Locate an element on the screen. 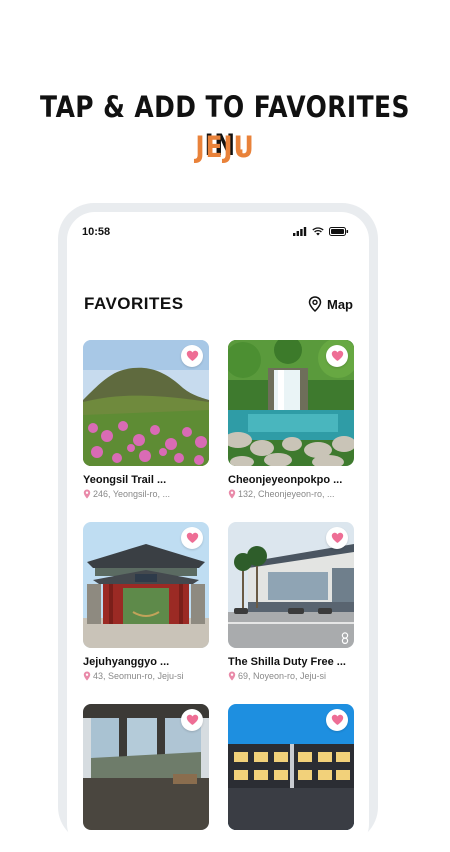  map-button-label: Map is located at coordinates (340, 304).